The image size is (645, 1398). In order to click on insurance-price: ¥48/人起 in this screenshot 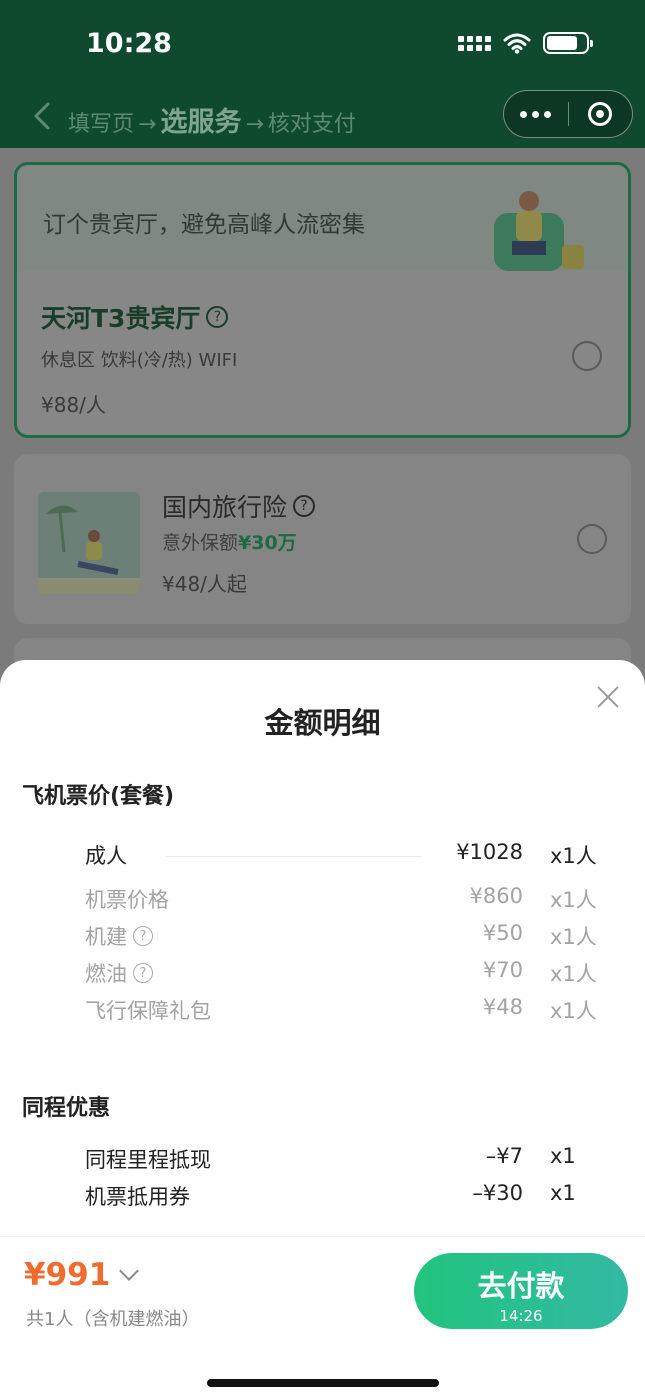, I will do `click(204, 584)`.